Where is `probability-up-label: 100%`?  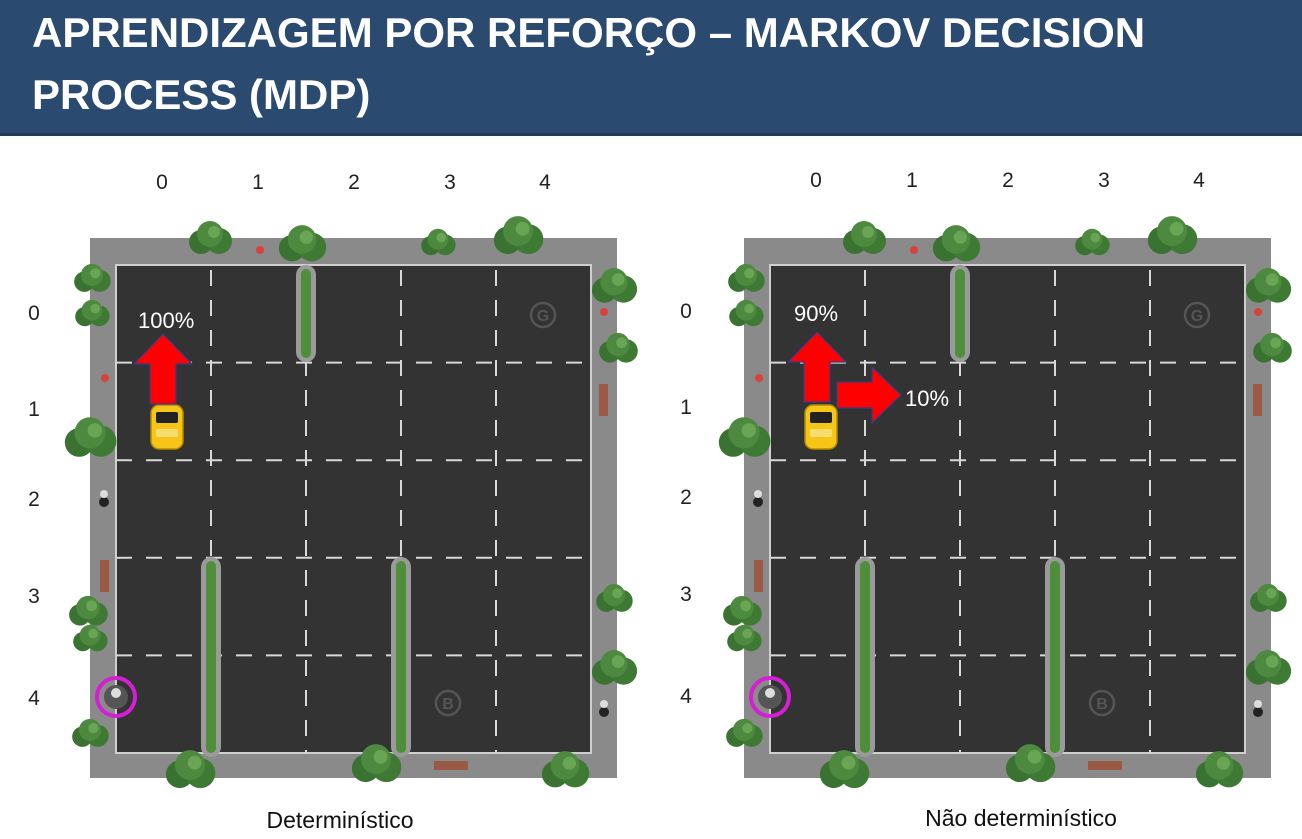
probability-up-label: 100% is located at coordinates (166, 320).